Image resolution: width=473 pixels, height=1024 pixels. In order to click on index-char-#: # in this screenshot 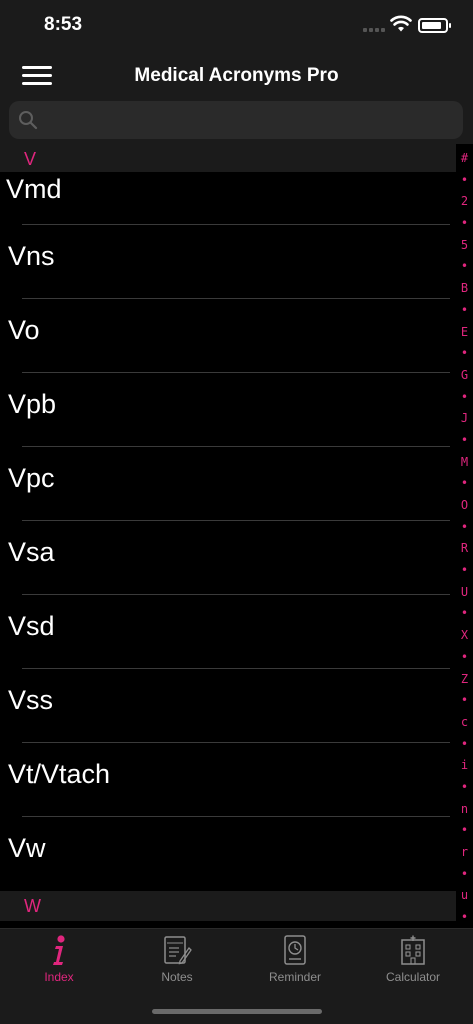, I will do `click(464, 159)`.